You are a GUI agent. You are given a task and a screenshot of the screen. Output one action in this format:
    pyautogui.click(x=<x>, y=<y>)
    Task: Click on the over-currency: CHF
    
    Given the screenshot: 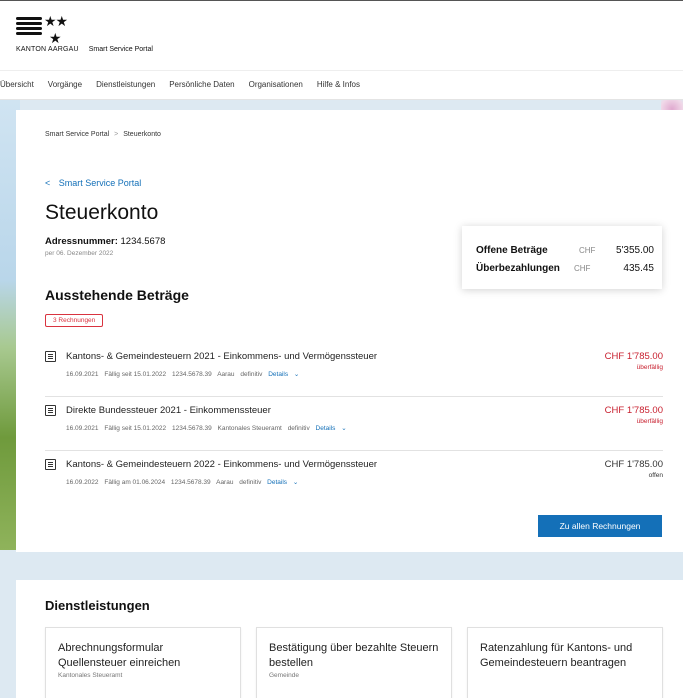 What is the action you would take?
    pyautogui.click(x=582, y=268)
    